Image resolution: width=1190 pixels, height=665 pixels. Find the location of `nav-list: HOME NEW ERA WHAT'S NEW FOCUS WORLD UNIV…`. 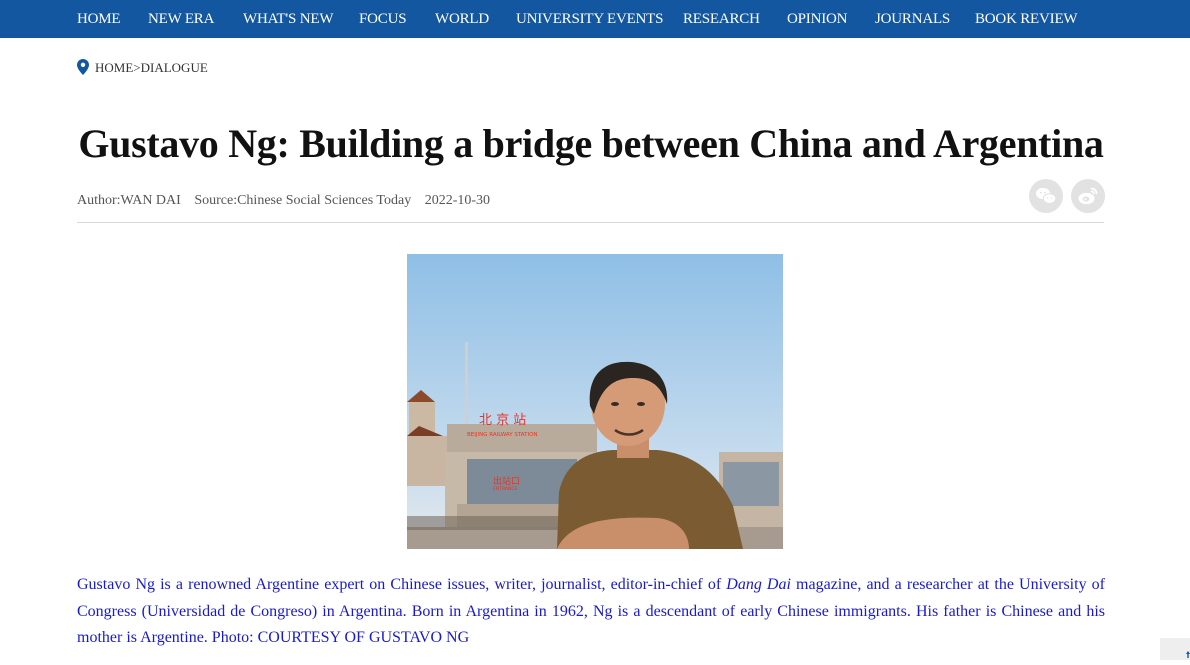

nav-list: HOME NEW ERA WHAT'S NEW FOCUS WORLD UNIV… is located at coordinates (595, 19).